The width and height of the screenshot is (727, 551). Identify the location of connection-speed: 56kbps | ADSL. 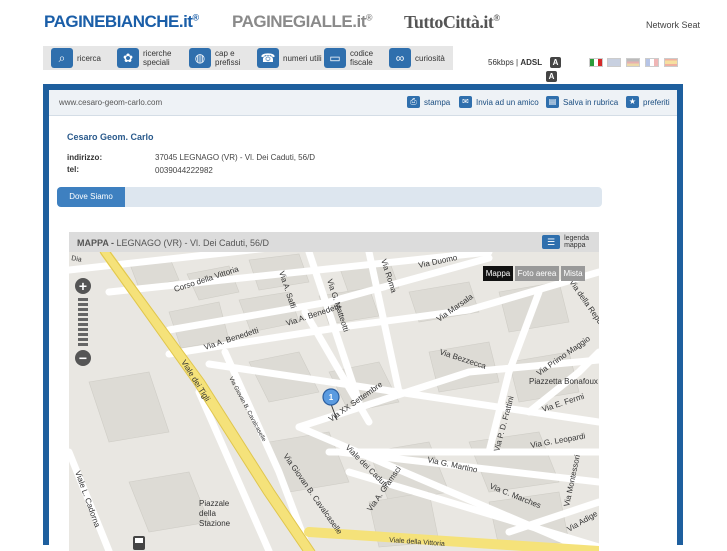
(515, 62).